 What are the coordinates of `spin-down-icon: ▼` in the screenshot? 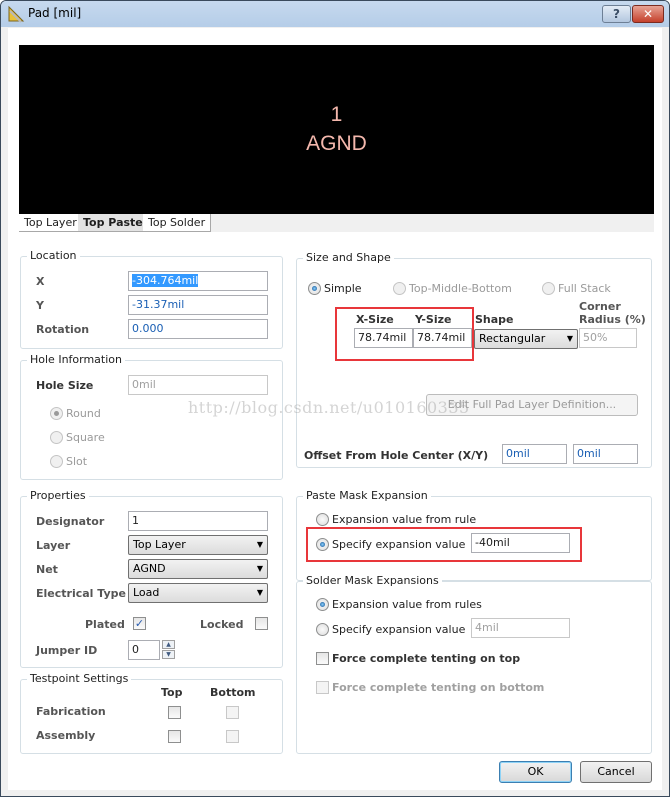 It's located at (168, 654).